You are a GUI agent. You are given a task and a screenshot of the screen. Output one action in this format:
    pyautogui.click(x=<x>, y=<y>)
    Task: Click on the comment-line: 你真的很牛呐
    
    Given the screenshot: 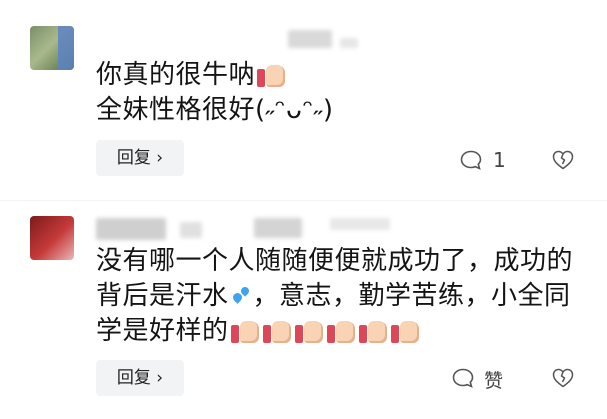 What is the action you would take?
    pyautogui.click(x=176, y=75)
    